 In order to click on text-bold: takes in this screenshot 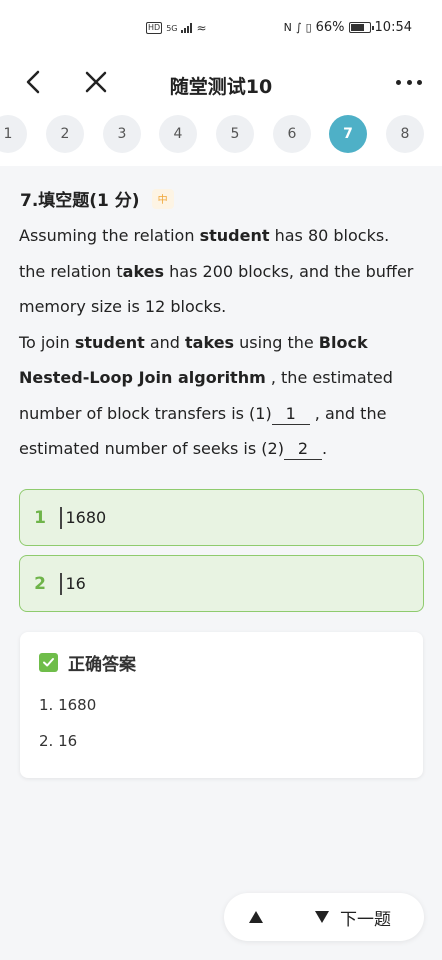, I will do `click(210, 342)`.